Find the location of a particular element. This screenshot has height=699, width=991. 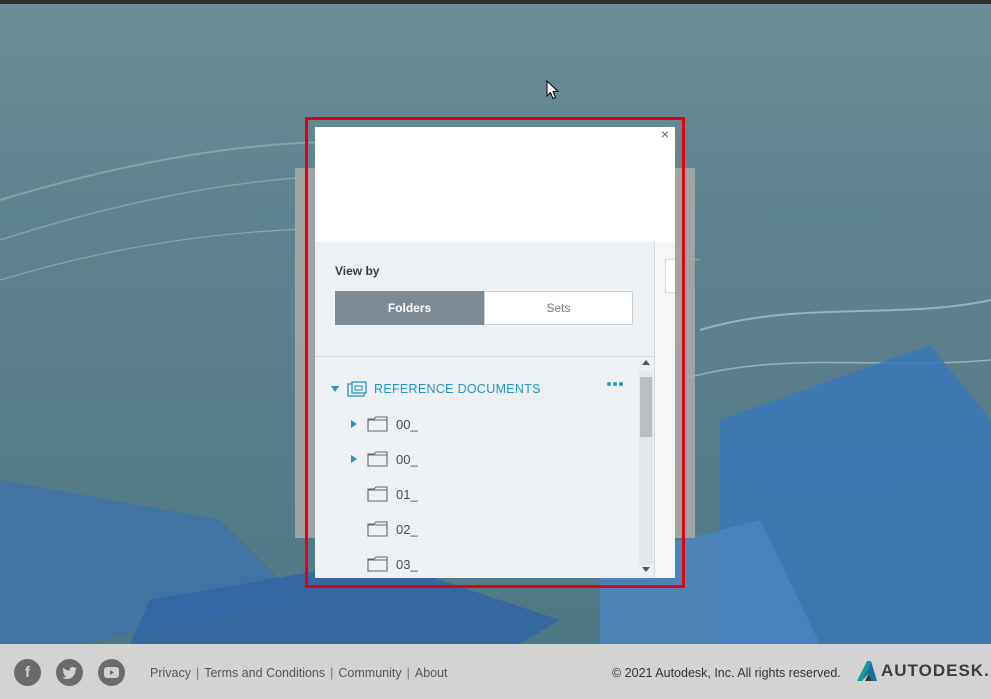

sets-toggle-button: Sets is located at coordinates (558, 308).